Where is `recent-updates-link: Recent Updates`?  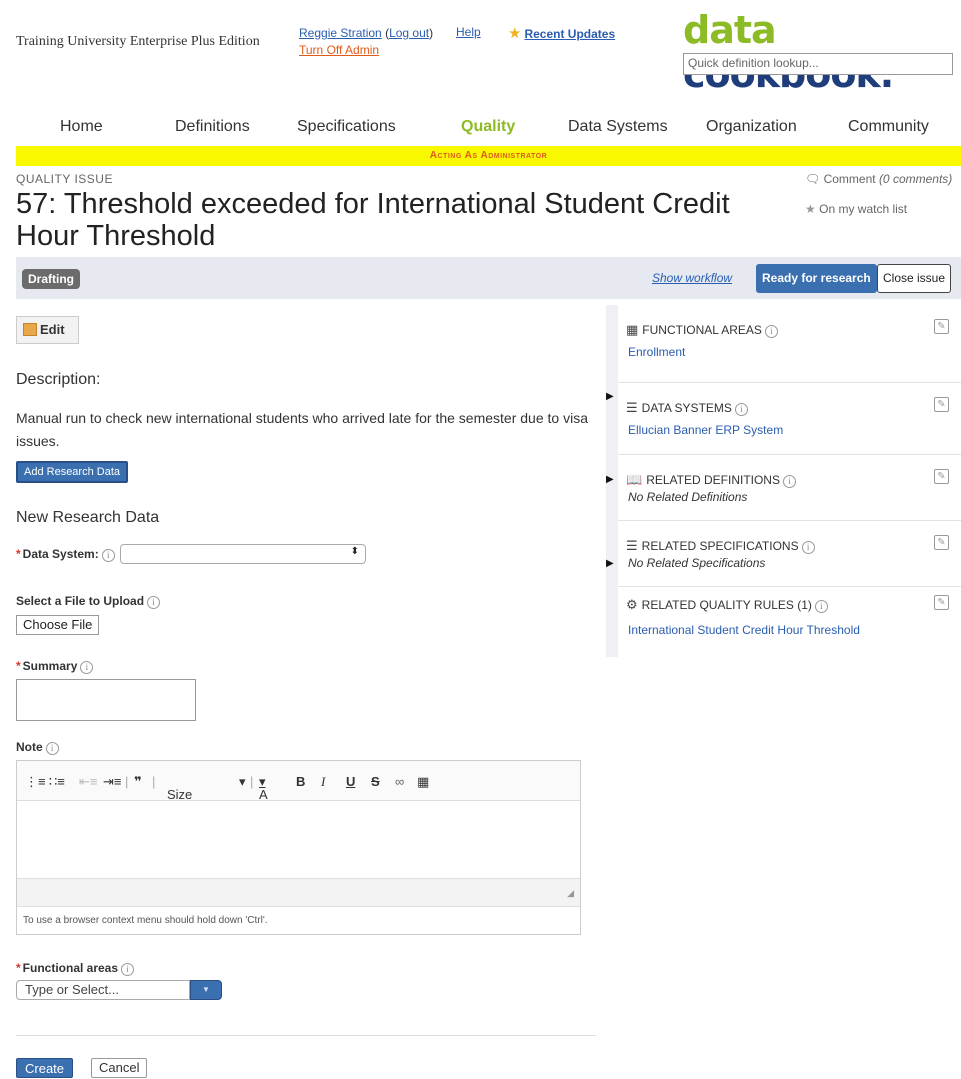 recent-updates-link: Recent Updates is located at coordinates (569, 34).